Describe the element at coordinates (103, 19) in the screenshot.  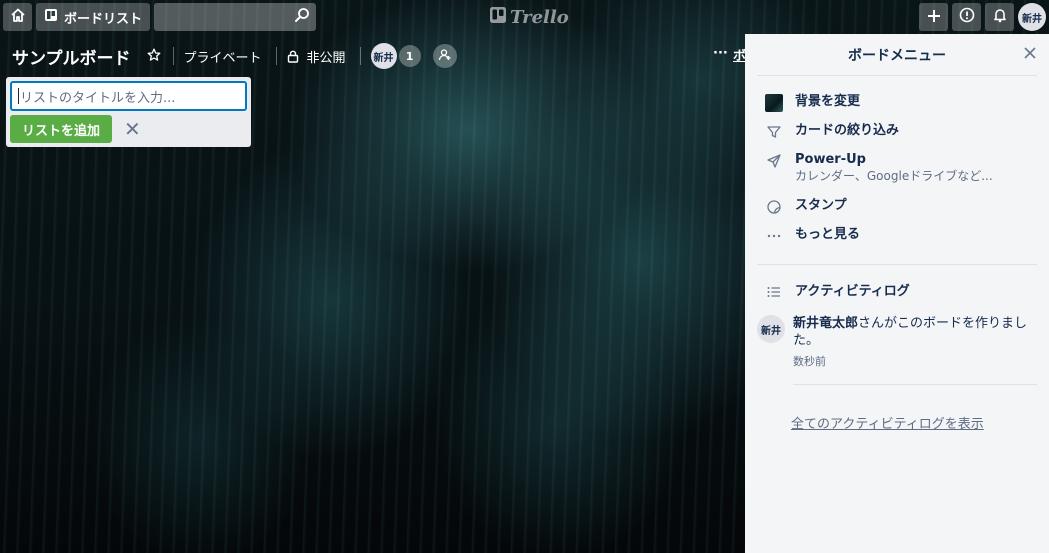
I see `boards-button-label: ボードリスト` at that location.